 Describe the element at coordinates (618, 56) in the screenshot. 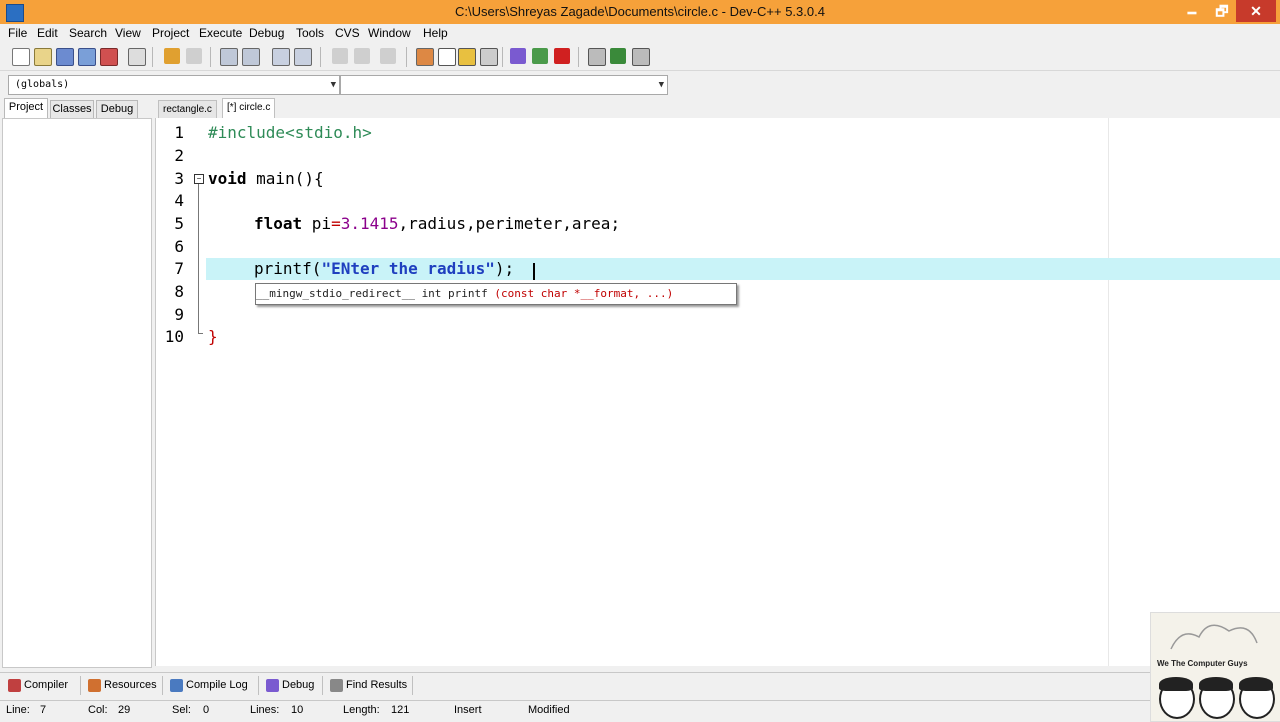

I see `delete-profile-icon` at that location.